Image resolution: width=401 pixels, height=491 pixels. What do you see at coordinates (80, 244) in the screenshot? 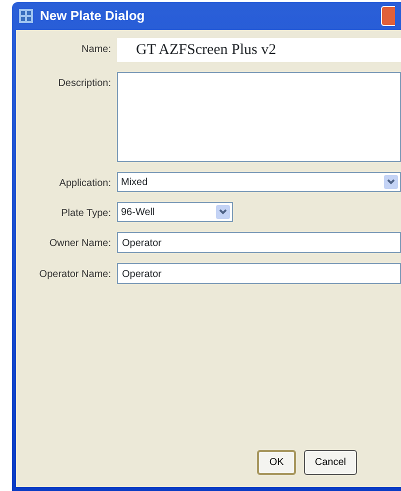
I see `field-label: Owner Name:` at bounding box center [80, 244].